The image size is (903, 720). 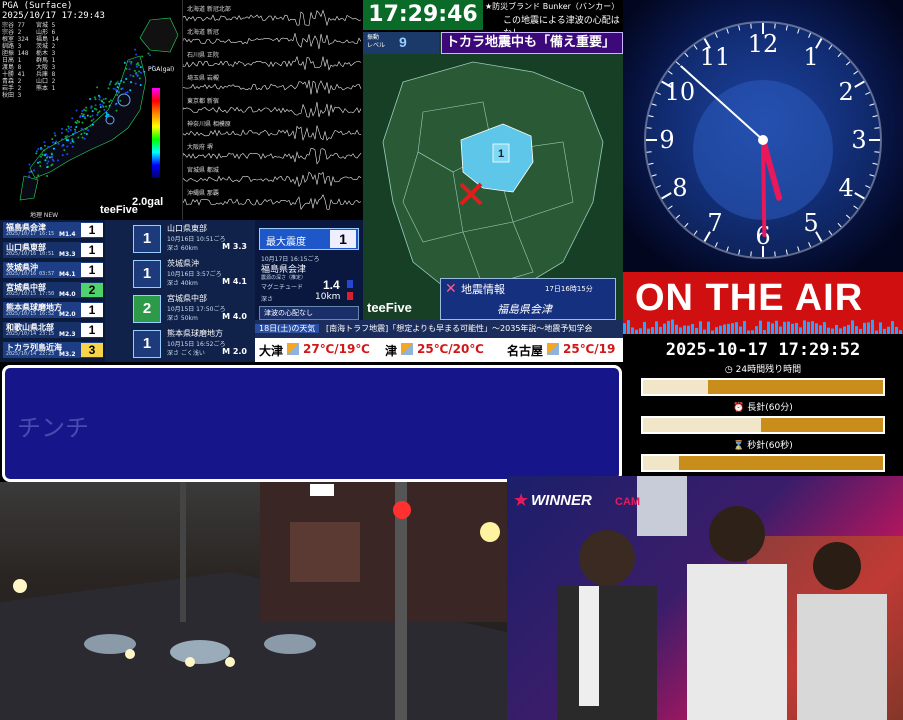 What do you see at coordinates (147, 274) in the screenshot?
I see `quake-detail-intensity: 1` at bounding box center [147, 274].